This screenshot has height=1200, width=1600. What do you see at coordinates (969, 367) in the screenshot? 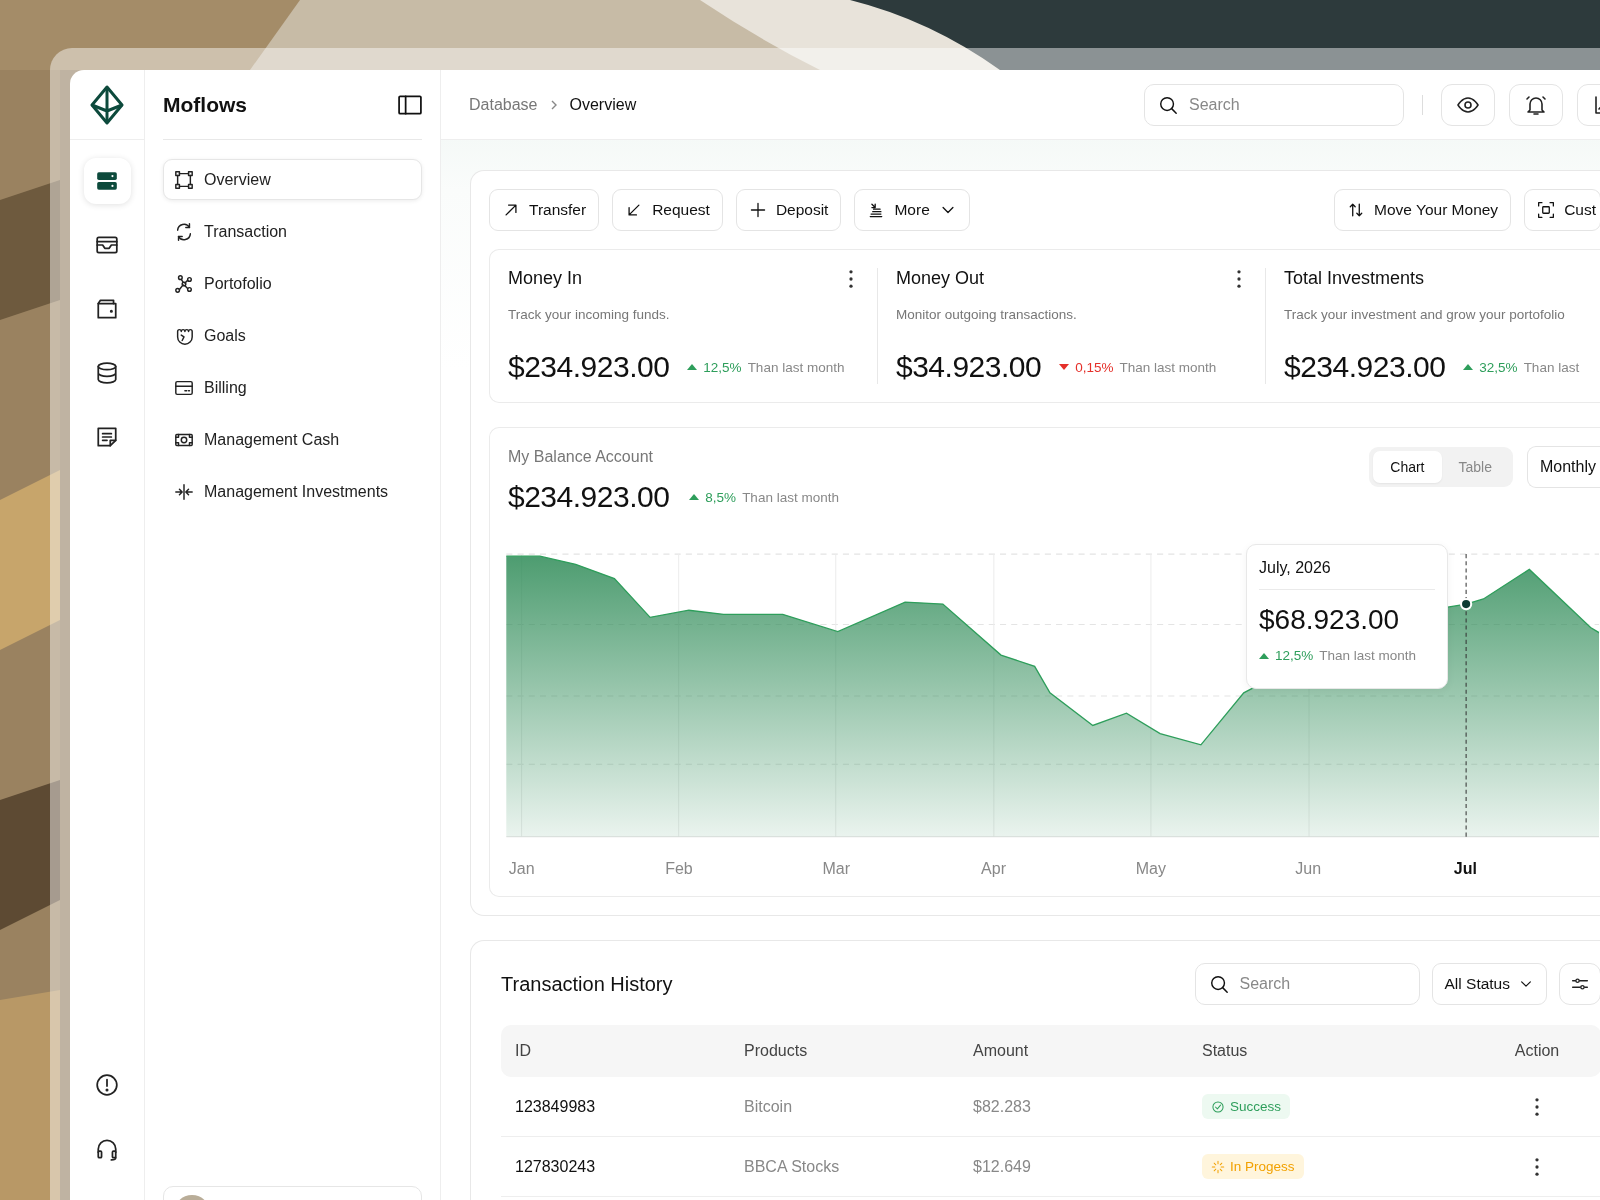
I see `stat-value: $34.923.00` at bounding box center [969, 367].